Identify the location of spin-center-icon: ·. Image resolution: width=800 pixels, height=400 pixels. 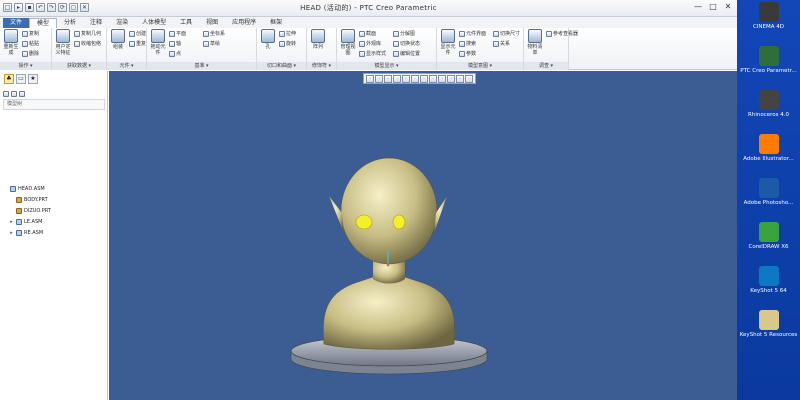
(433, 79).